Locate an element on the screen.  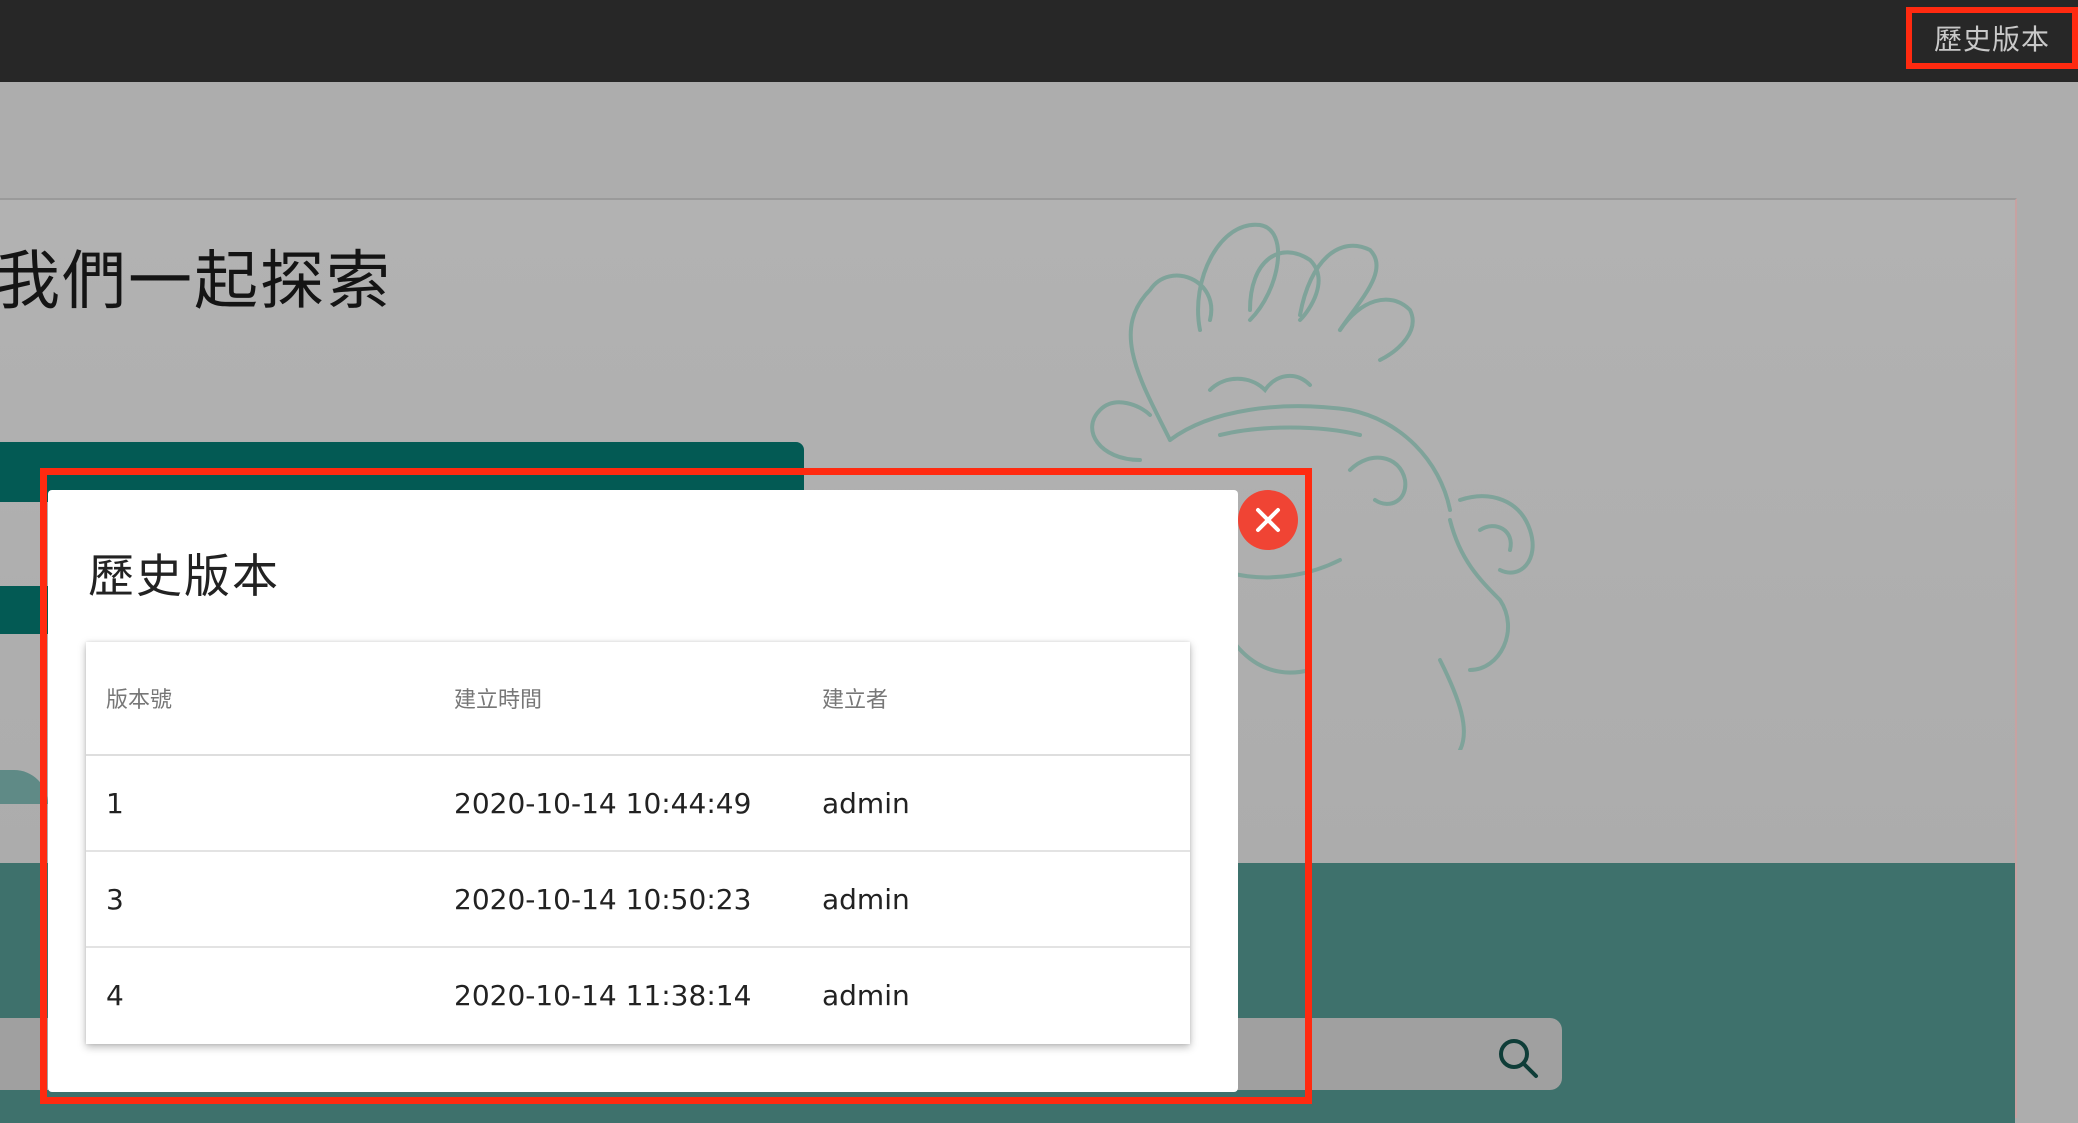
column-header-creator: 建立者 is located at coordinates (855, 700).